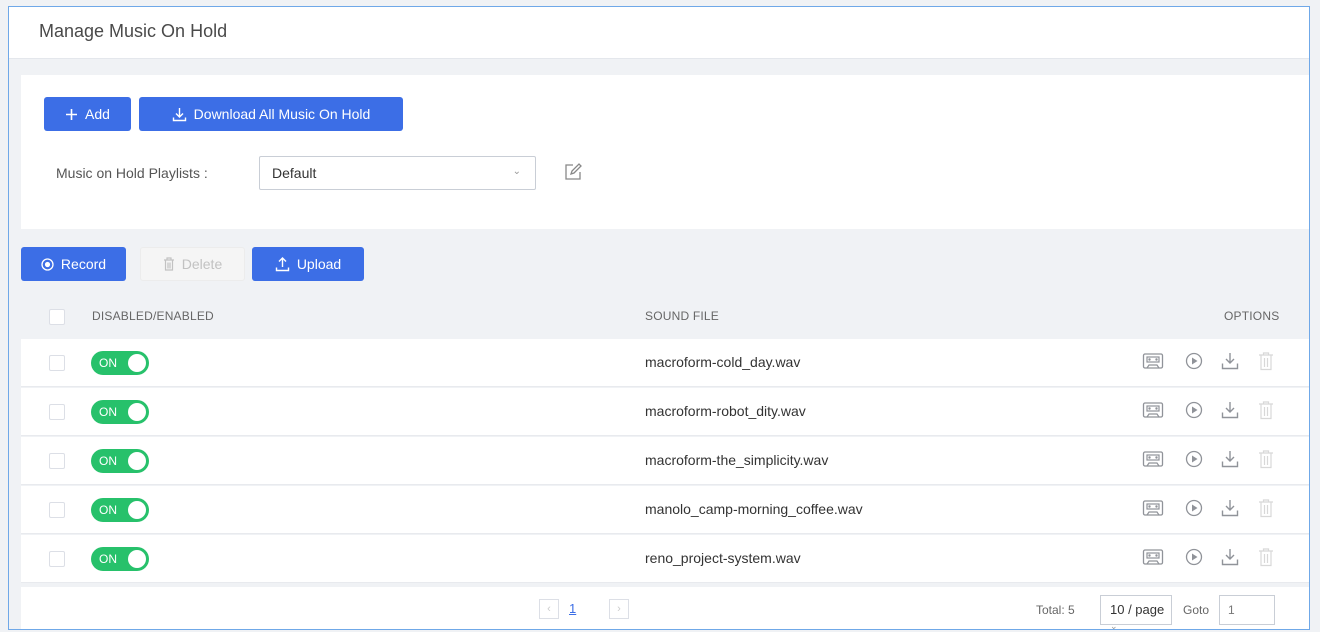  Describe the element at coordinates (619, 609) in the screenshot. I see `next-page-button: ›` at that location.